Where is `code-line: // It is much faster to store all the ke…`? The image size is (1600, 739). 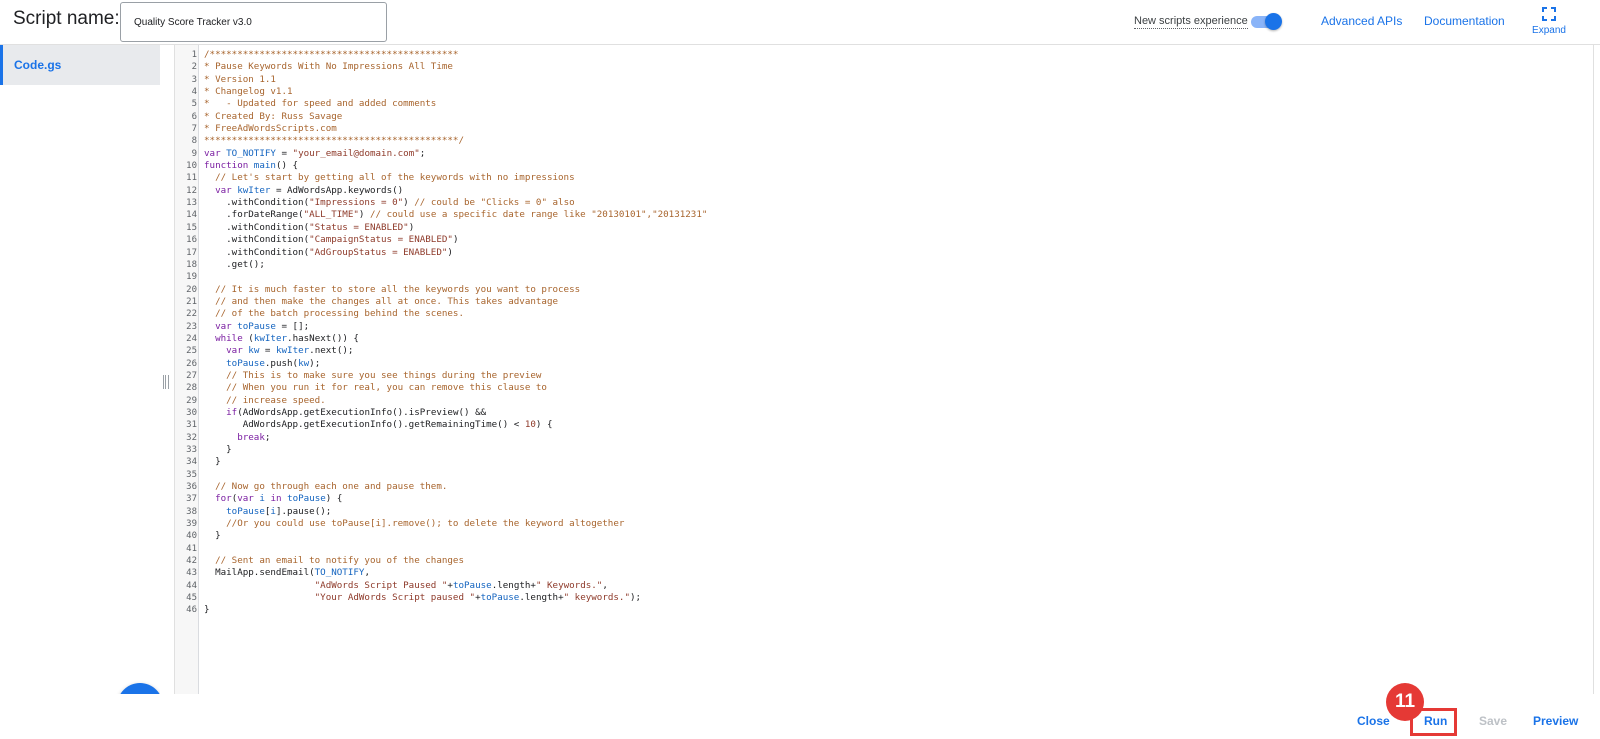 code-line: // It is much faster to store all the ke… is located at coordinates (455, 290).